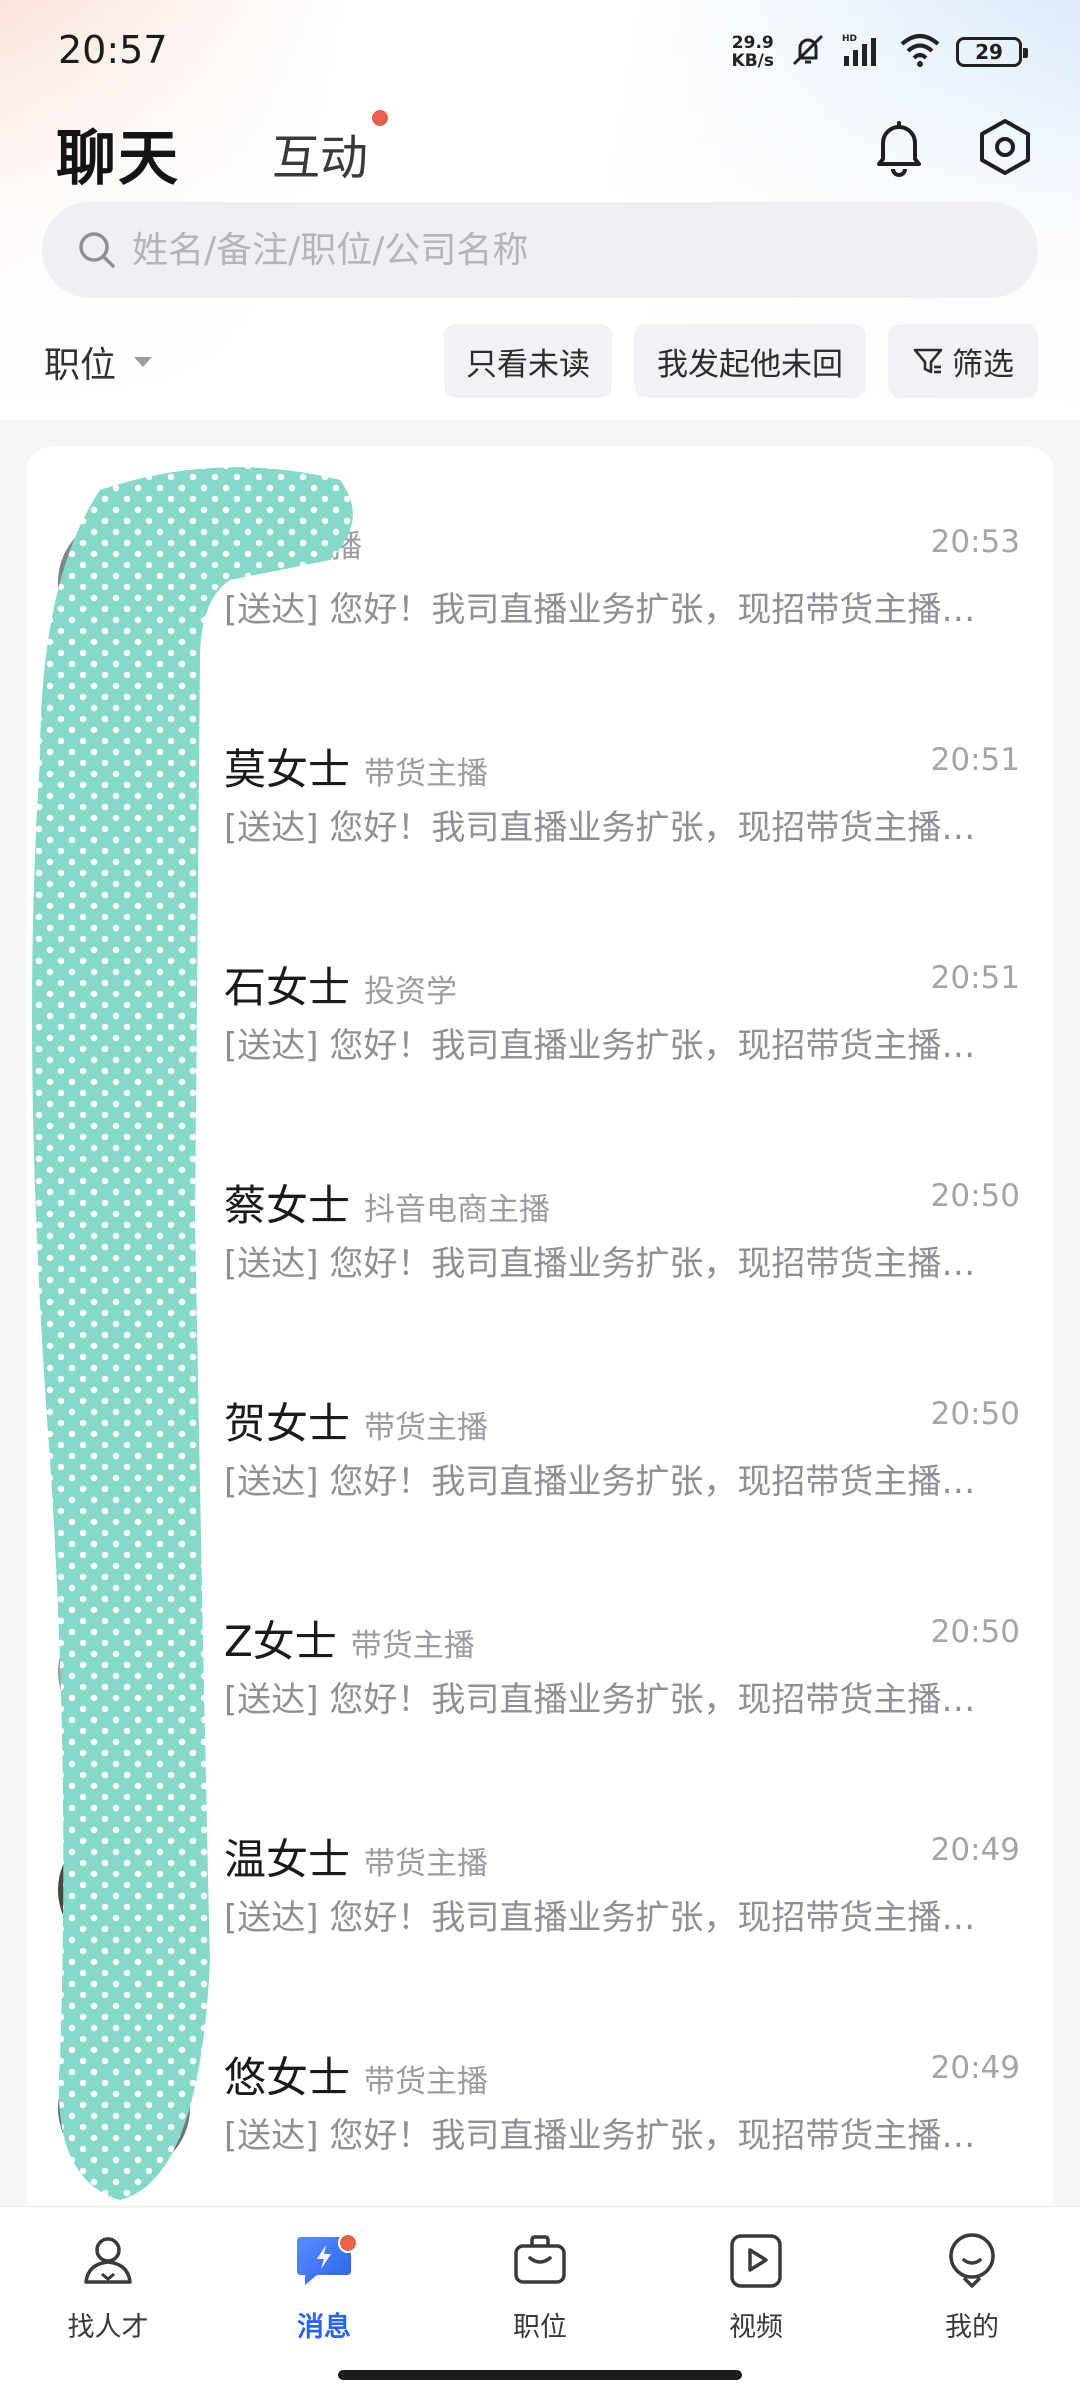  I want to click on tab-interact: 互动, so click(320, 153).